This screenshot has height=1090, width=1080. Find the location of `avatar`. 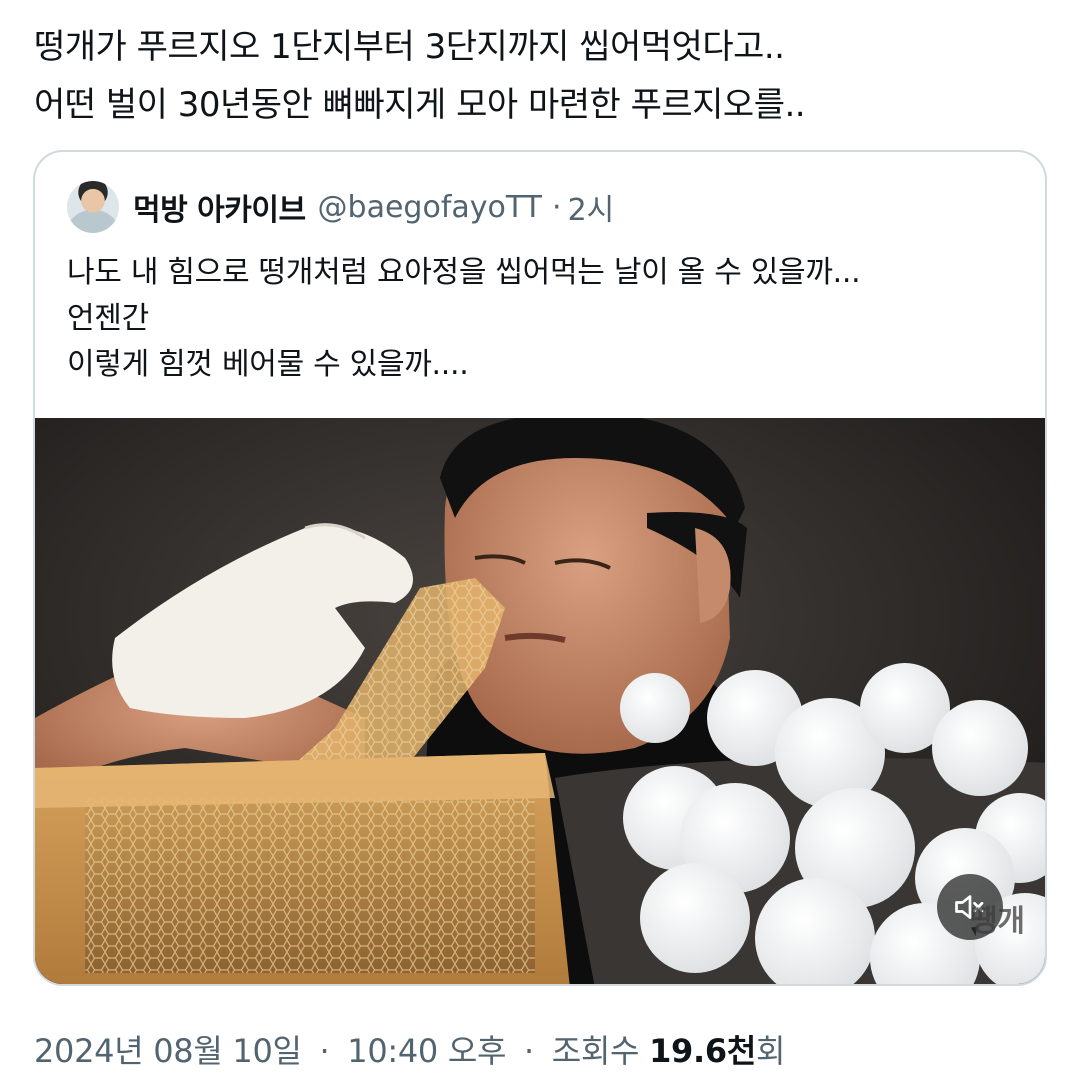

avatar is located at coordinates (93, 207).